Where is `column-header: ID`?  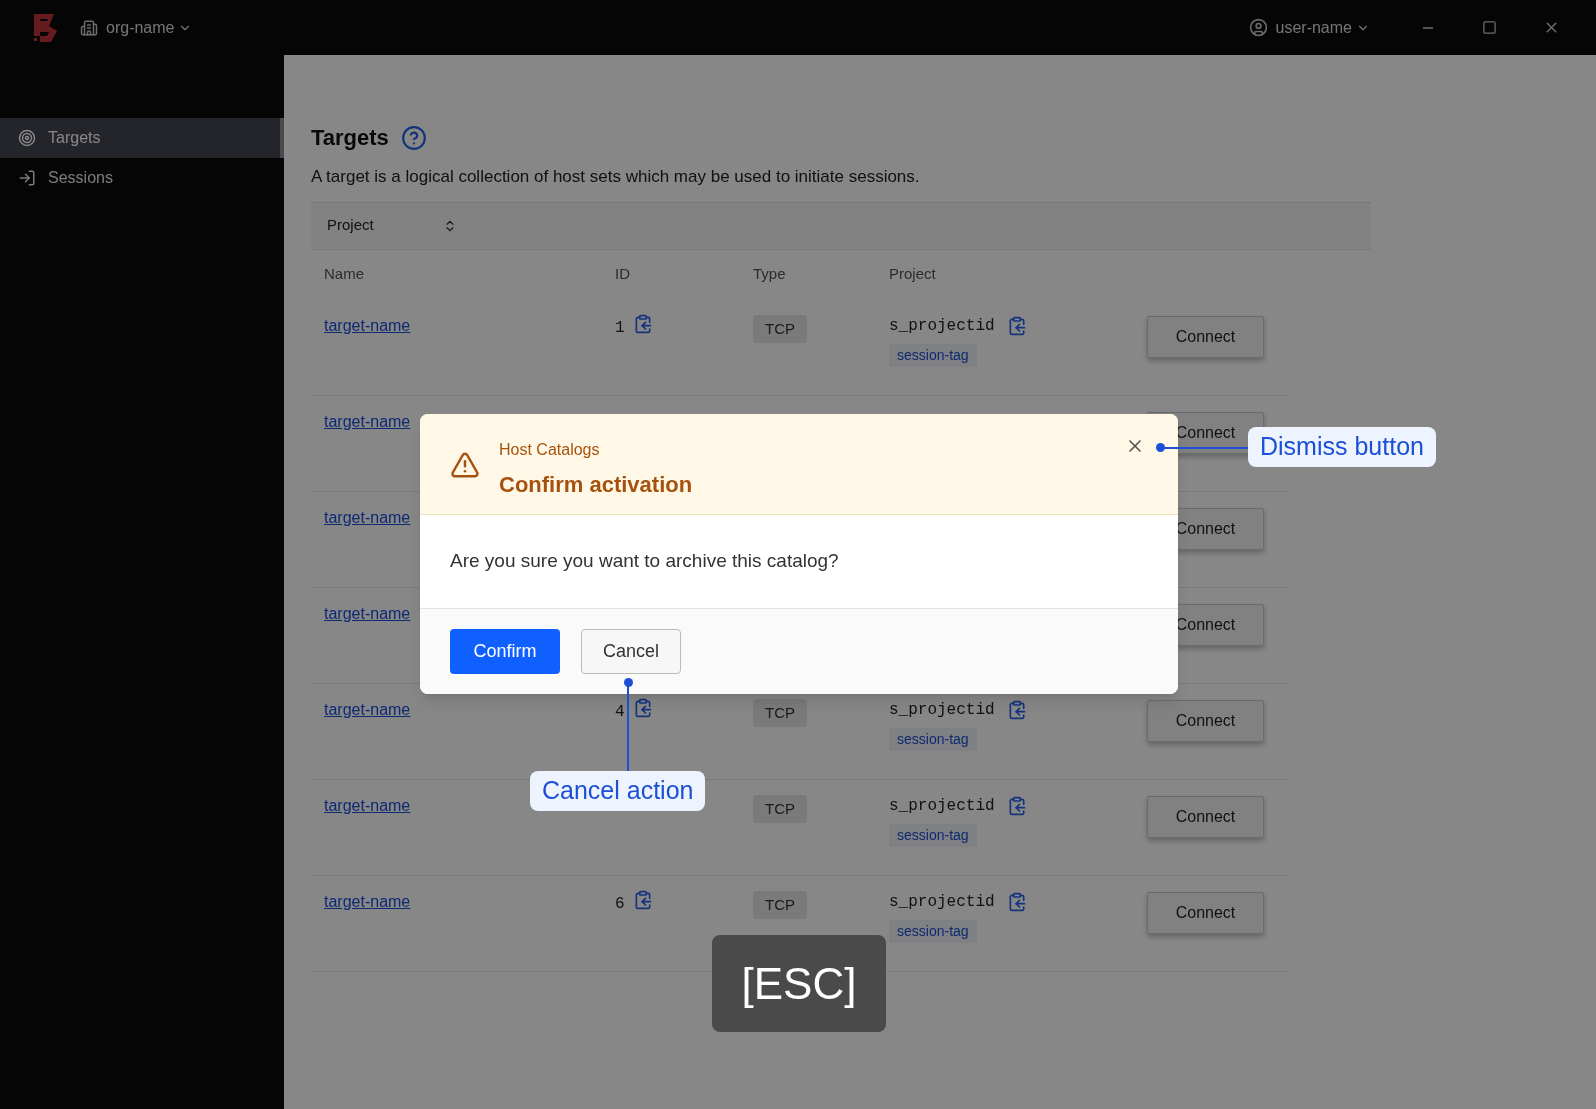 column-header: ID is located at coordinates (622, 274).